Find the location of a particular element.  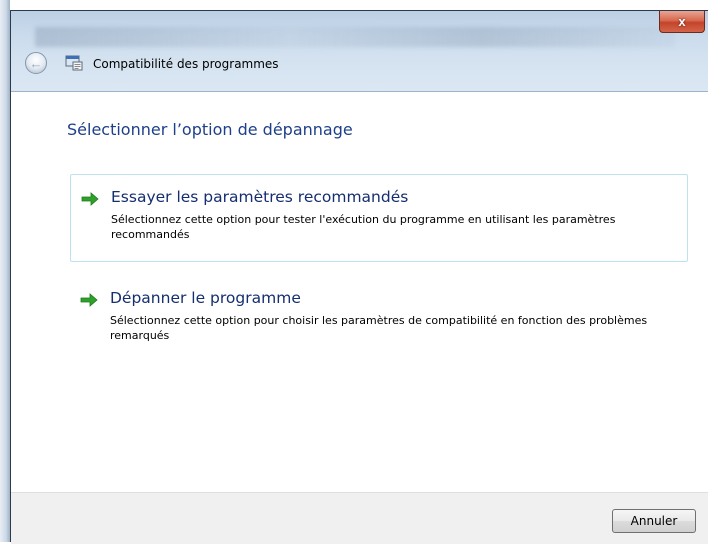

back-arrow-icon: ← is located at coordinates (36, 63).